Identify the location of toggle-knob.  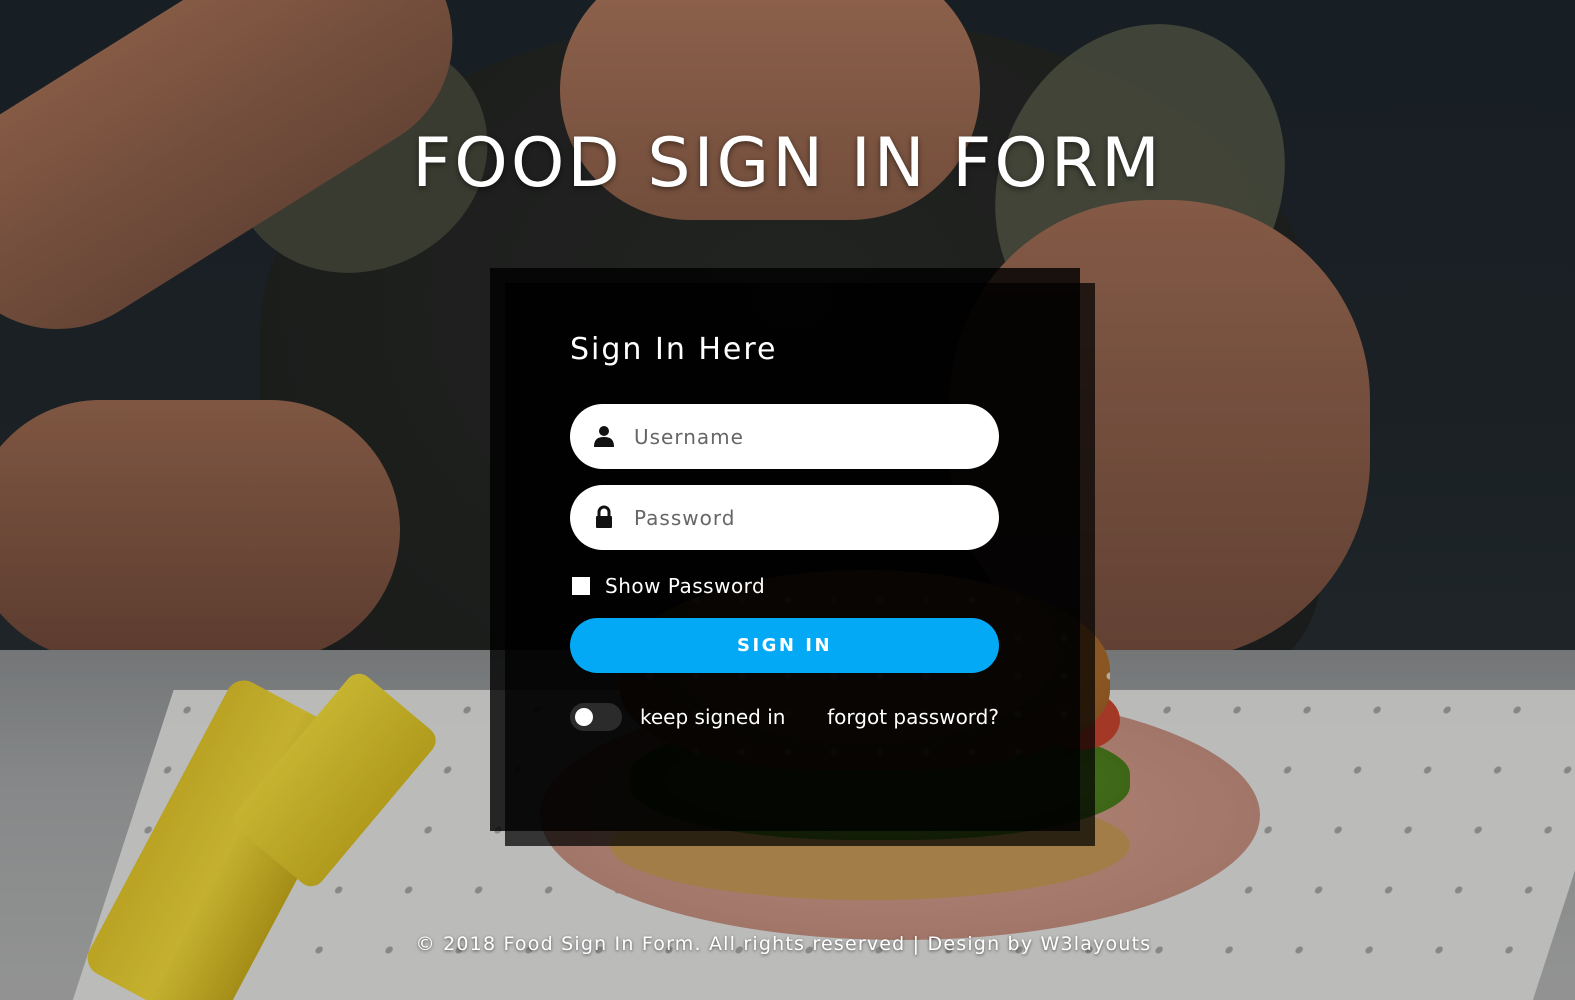
(584, 717).